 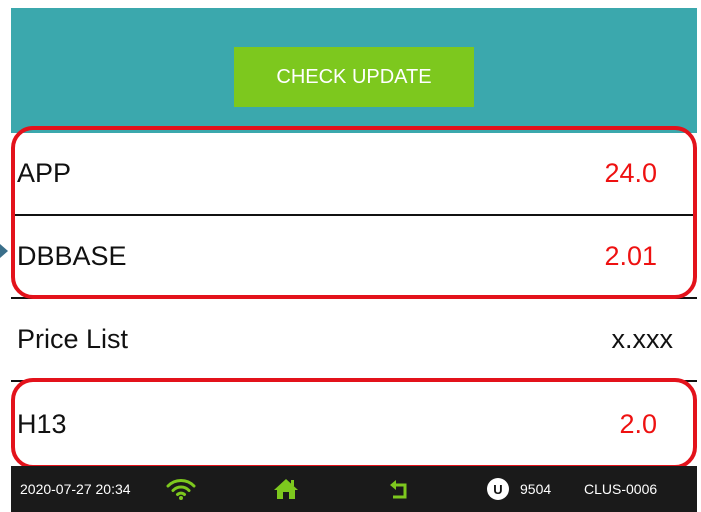 I want to click on version-name: H13, so click(x=42, y=423).